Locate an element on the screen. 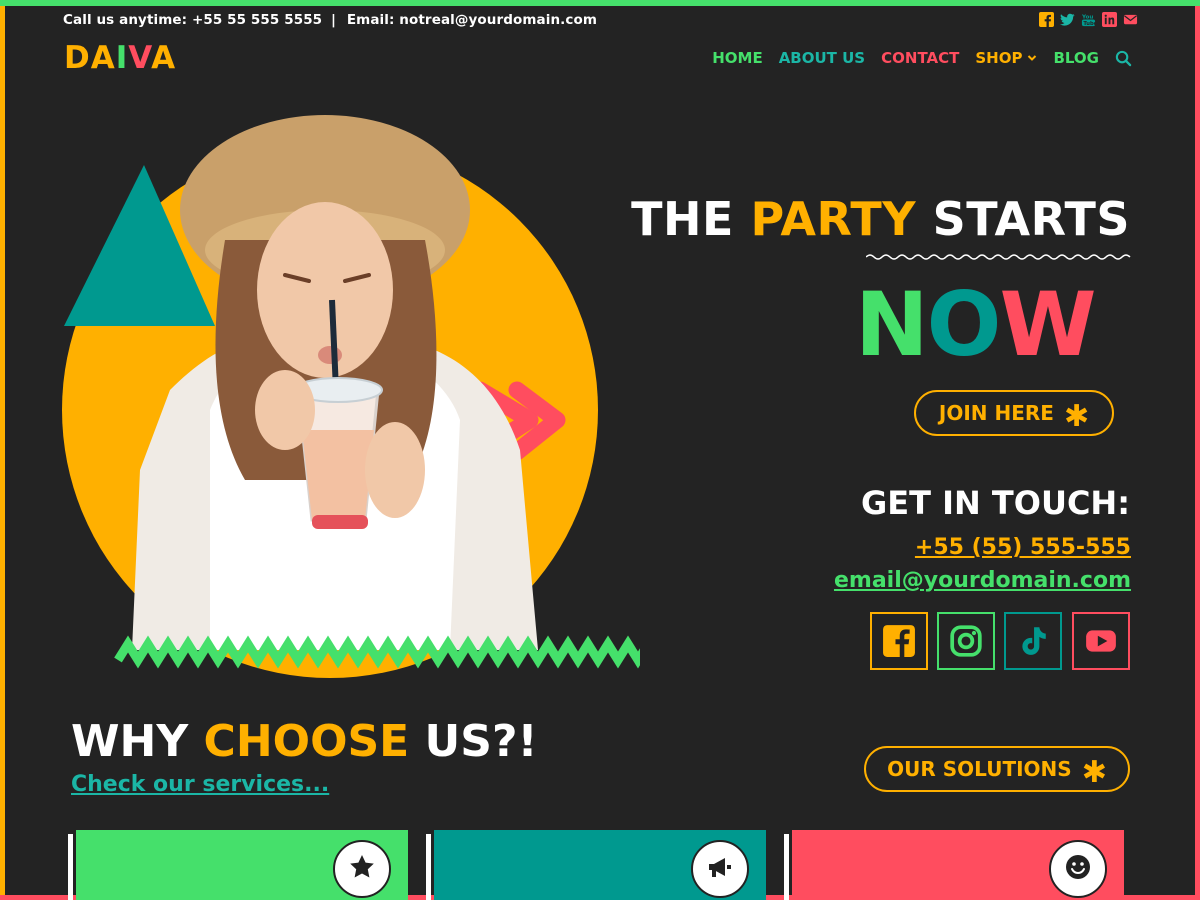 The image size is (1200, 900). social-instagram-button is located at coordinates (966, 641).